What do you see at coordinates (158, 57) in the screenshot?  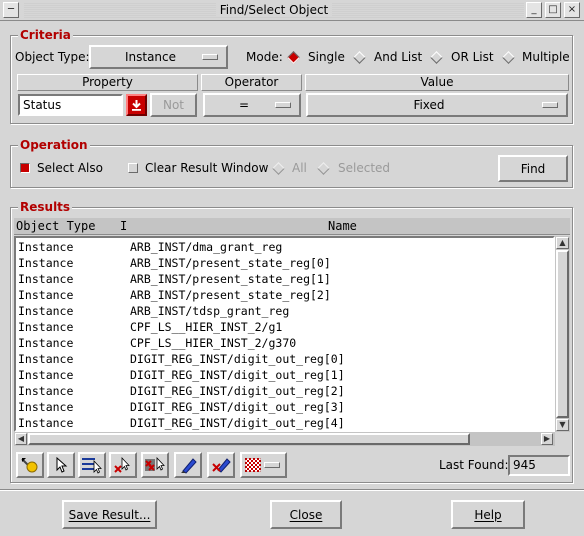 I see `object-type-dropdown: Instance` at bounding box center [158, 57].